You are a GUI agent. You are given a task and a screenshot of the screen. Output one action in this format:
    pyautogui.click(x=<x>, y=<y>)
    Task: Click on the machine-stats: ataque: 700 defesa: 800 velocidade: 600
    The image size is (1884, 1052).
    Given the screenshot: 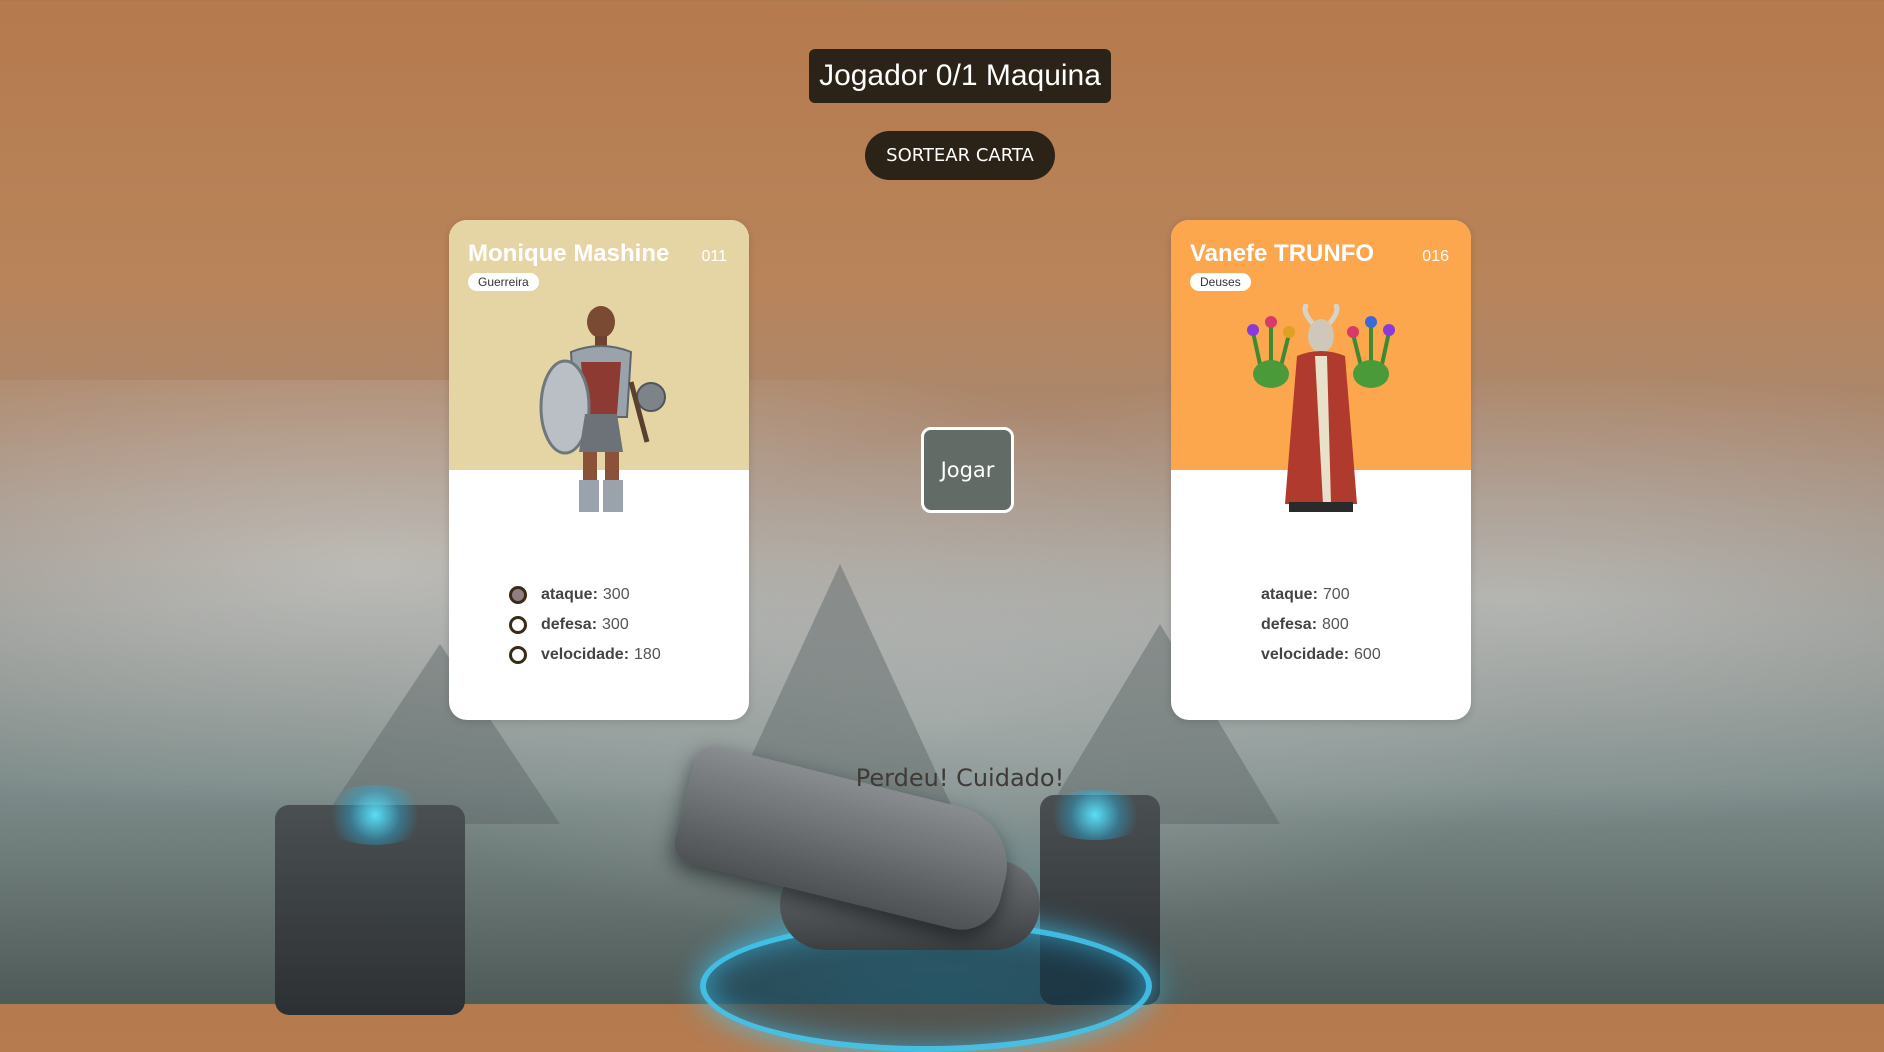 What is the action you would take?
    pyautogui.click(x=1321, y=625)
    